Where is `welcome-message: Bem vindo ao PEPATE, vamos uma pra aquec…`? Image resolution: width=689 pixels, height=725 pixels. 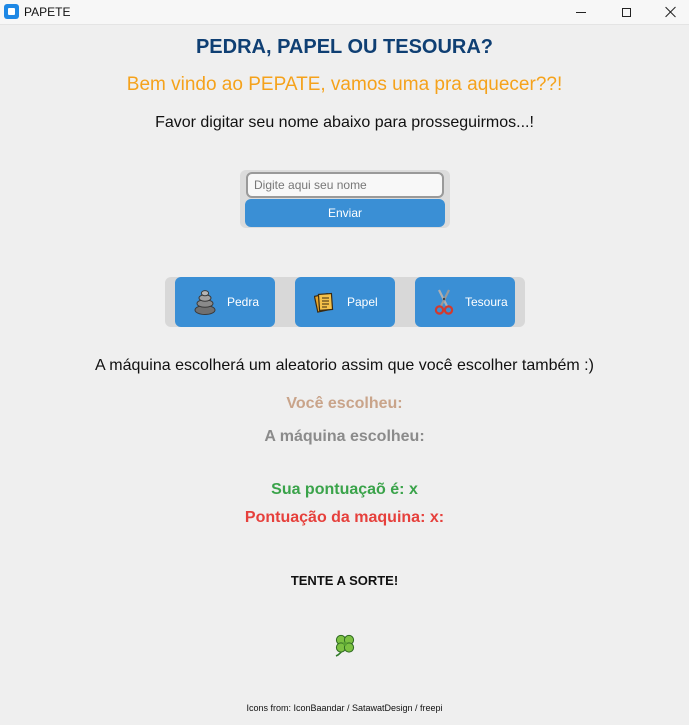 welcome-message: Bem vindo ao PEPATE, vamos uma pra aquec… is located at coordinates (344, 84).